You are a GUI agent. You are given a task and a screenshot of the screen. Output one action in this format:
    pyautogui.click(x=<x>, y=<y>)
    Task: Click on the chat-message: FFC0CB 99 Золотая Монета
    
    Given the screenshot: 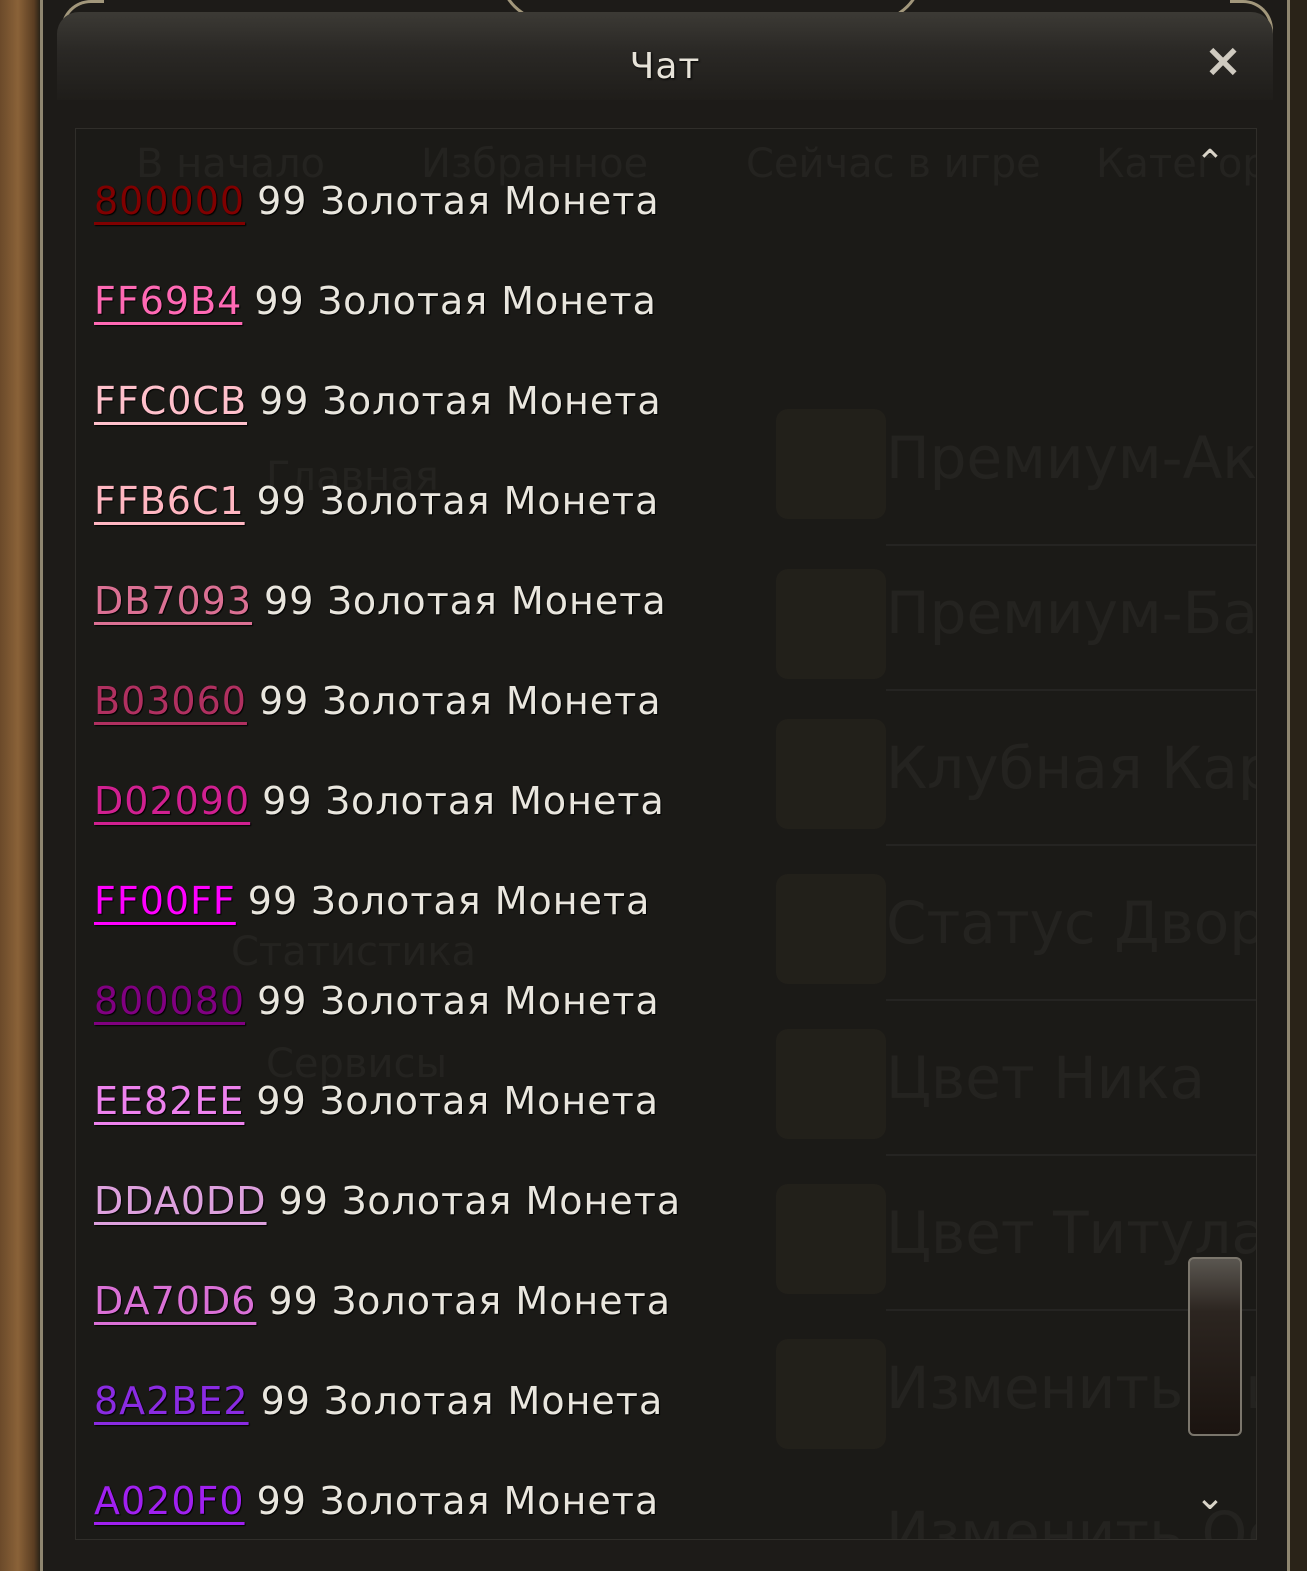 What is the action you would take?
    pyautogui.click(x=635, y=429)
    